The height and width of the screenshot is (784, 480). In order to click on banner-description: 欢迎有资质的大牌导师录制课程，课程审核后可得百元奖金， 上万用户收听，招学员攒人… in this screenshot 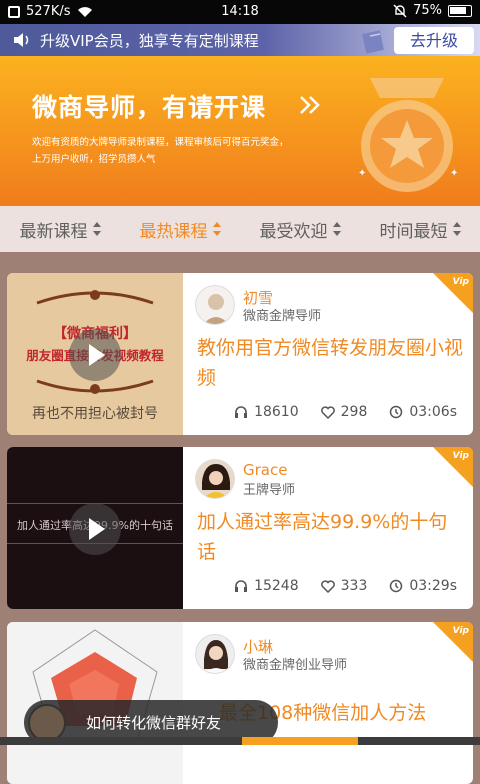, I will do `click(177, 151)`.